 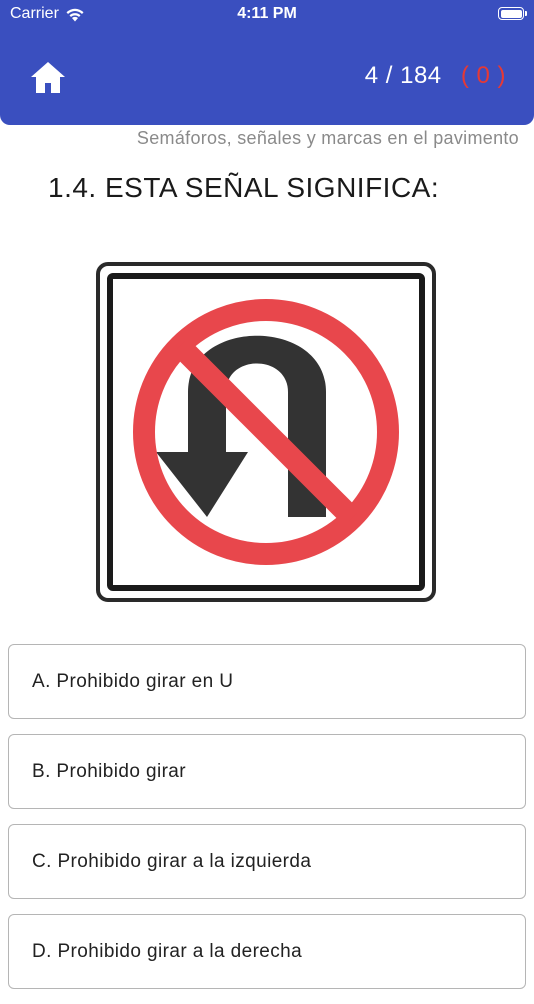 I want to click on answer-option-c: C. Prohibido girar a la izquierda, so click(x=267, y=861).